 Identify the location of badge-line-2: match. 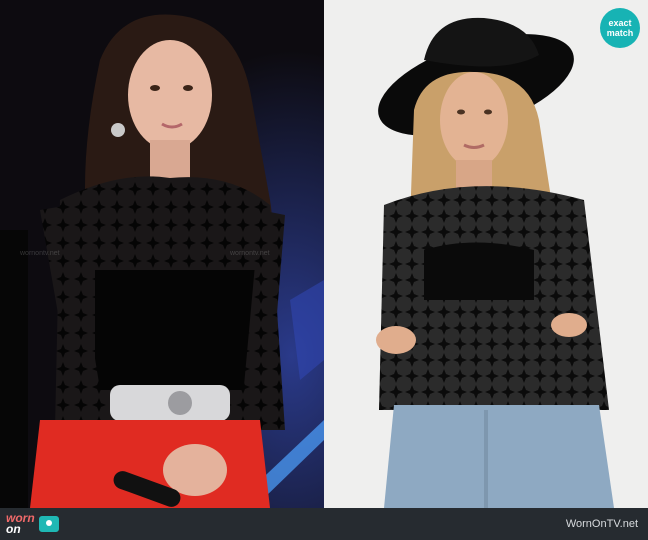
(620, 33).